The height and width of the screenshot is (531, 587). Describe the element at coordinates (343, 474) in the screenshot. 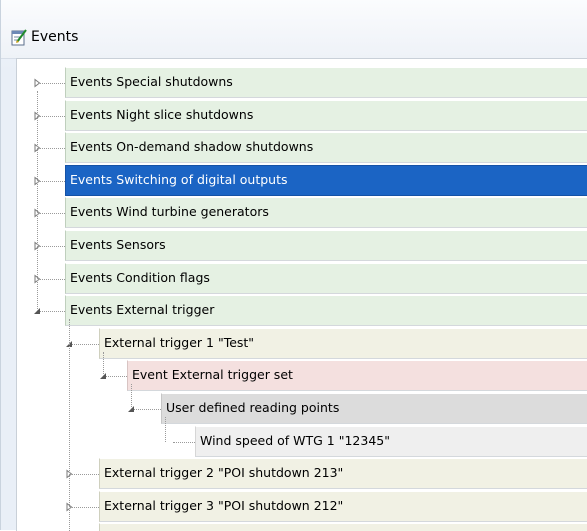

I see `tree-node: External trigger 2 "POI shutdown 213"` at that location.